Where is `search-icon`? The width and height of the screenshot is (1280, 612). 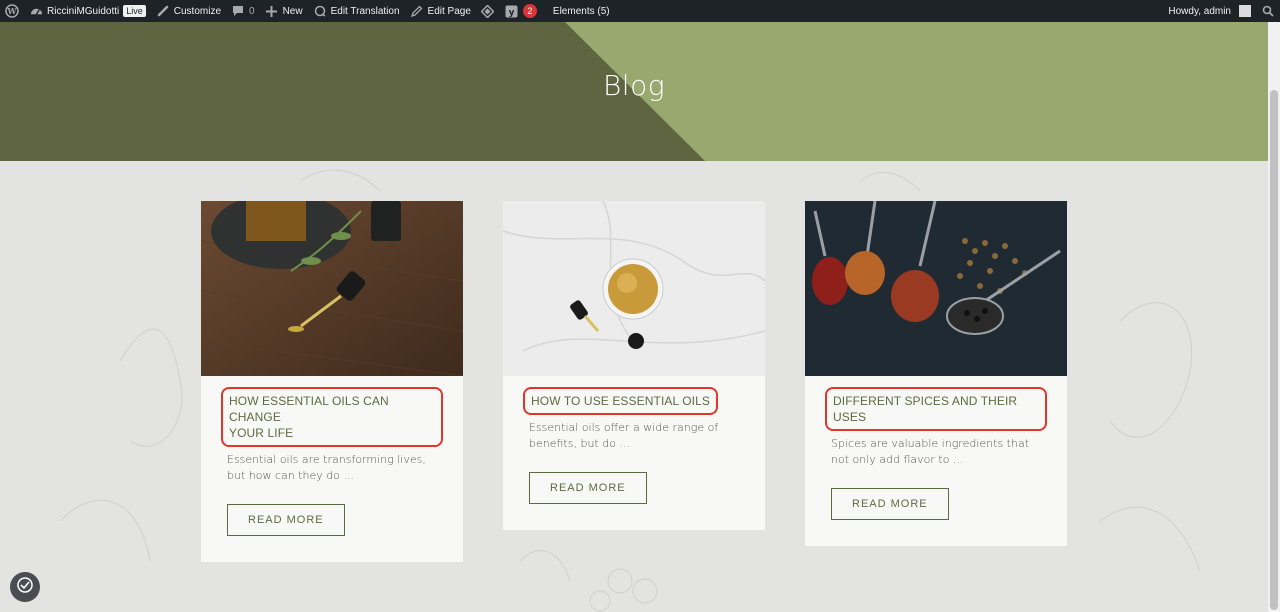
search-icon is located at coordinates (1268, 11).